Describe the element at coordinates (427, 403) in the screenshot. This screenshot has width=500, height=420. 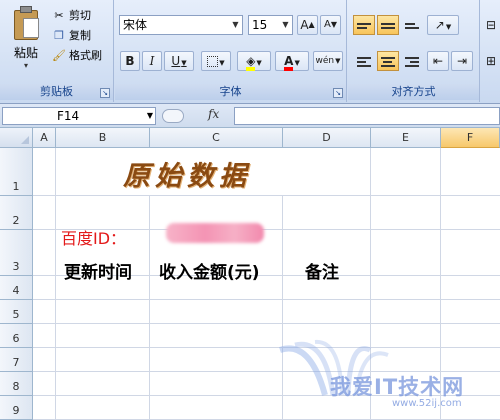
I see `watermark-url: www.52ij.com` at that location.